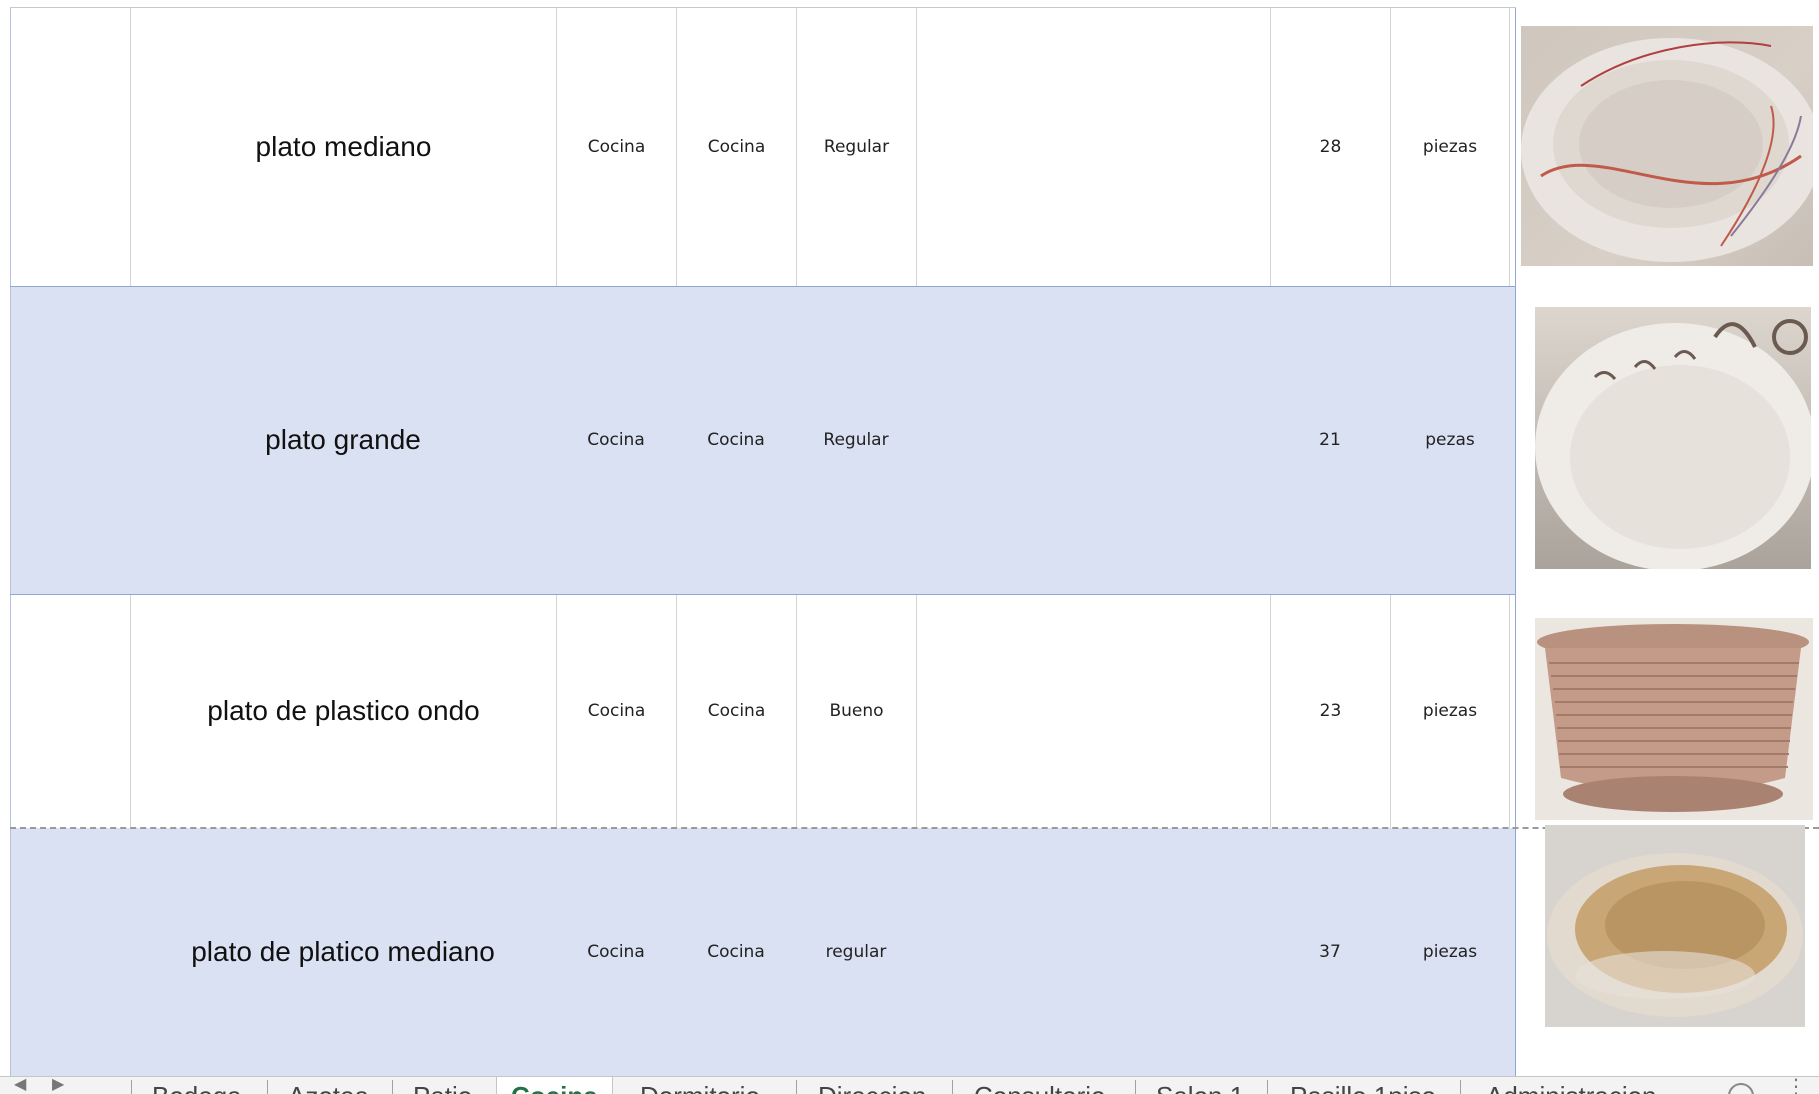 This screenshot has height=1094, width=1819. I want to click on quantity-cell: 21, so click(1330, 440).